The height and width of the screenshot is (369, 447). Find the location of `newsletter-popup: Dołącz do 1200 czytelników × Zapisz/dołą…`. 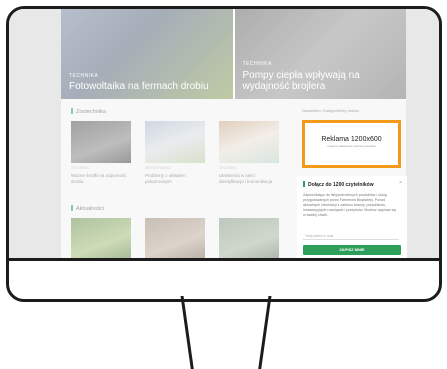

newsletter-popup: Dołącz do 1200 czytelników × Zapisz/dołą… is located at coordinates (352, 217).